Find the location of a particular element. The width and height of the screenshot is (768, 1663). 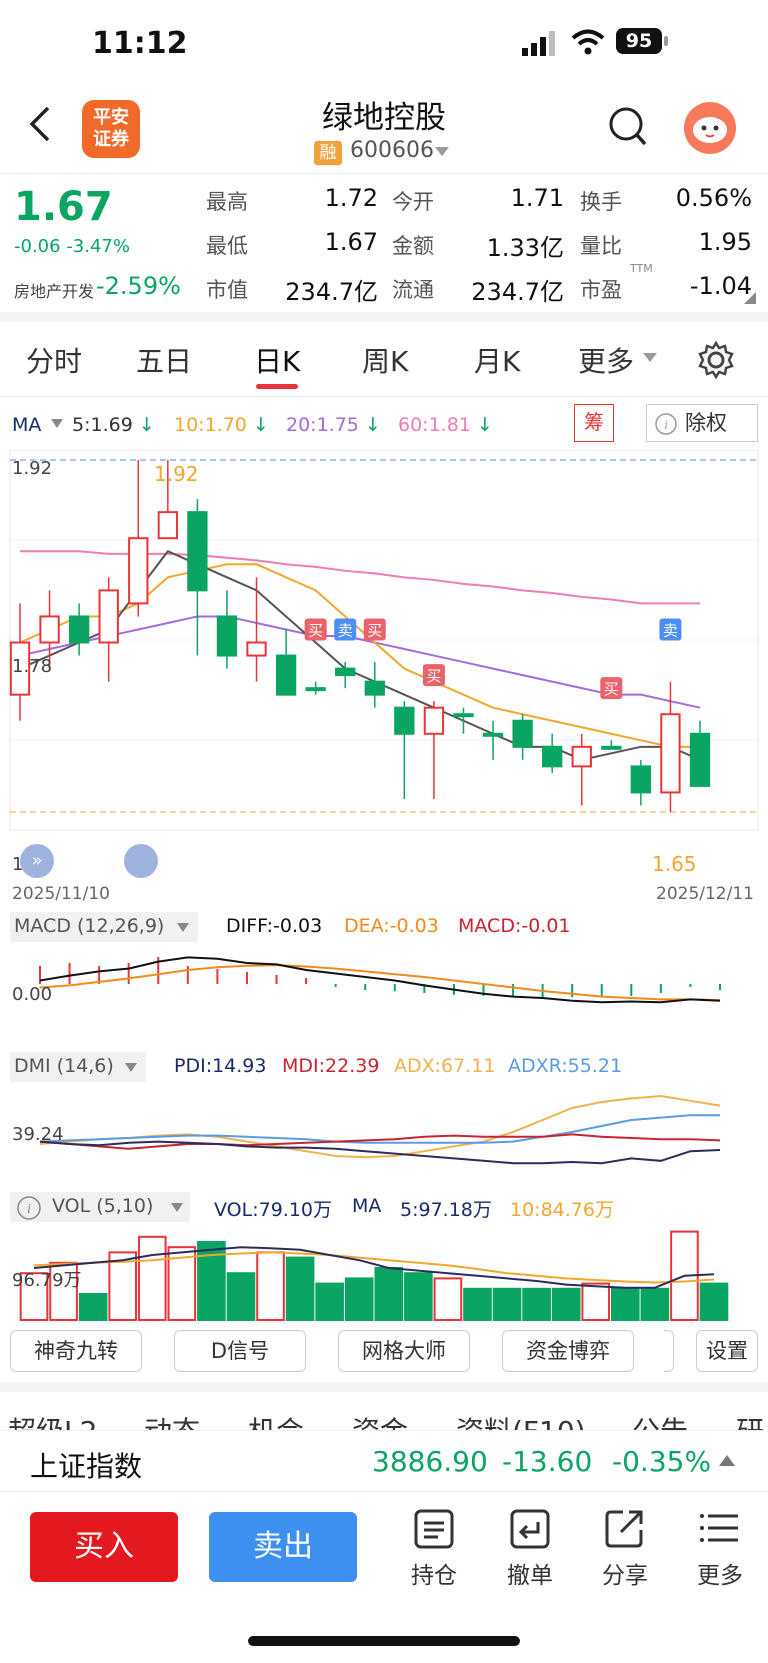

tab-monthly-k: 月K is located at coordinates (497, 360).